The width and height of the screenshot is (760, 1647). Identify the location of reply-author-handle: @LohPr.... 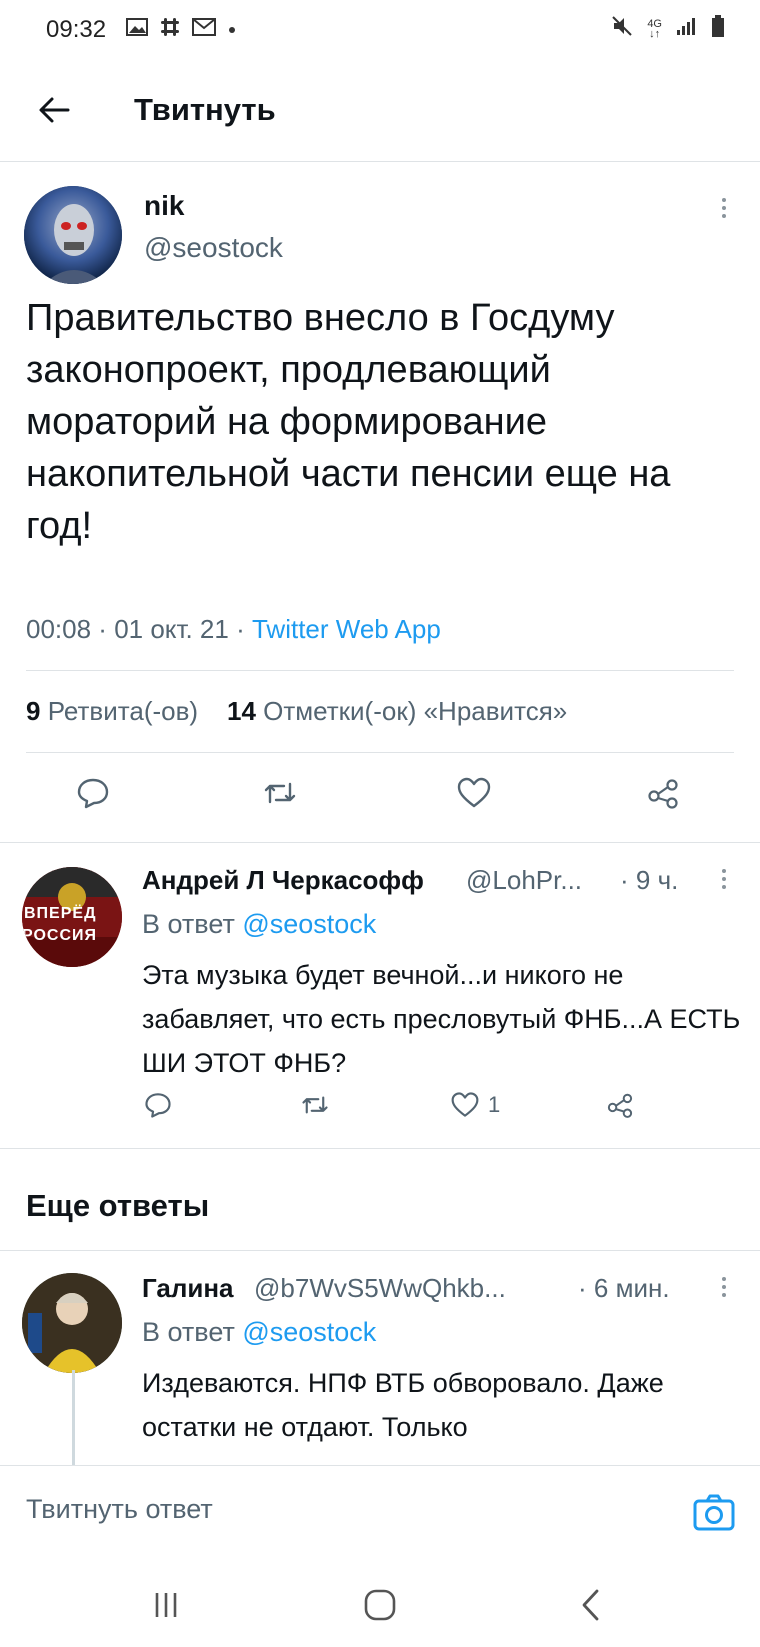
(524, 880).